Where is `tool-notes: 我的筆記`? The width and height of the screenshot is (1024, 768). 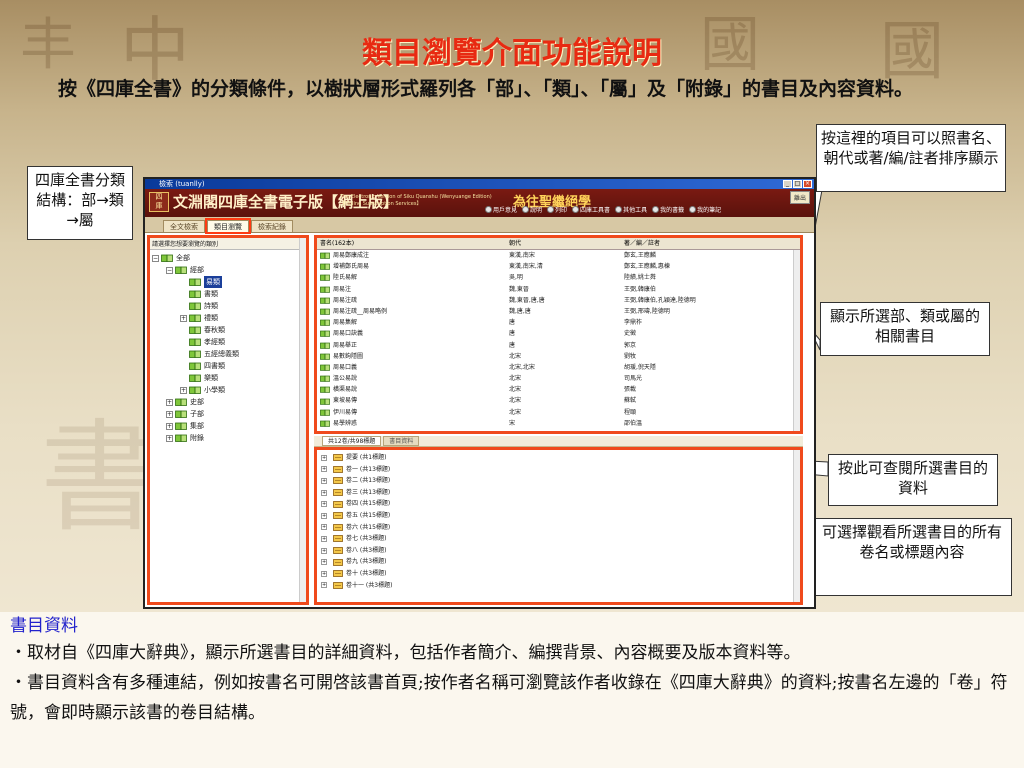
tool-notes: 我的筆記 is located at coordinates (705, 209).